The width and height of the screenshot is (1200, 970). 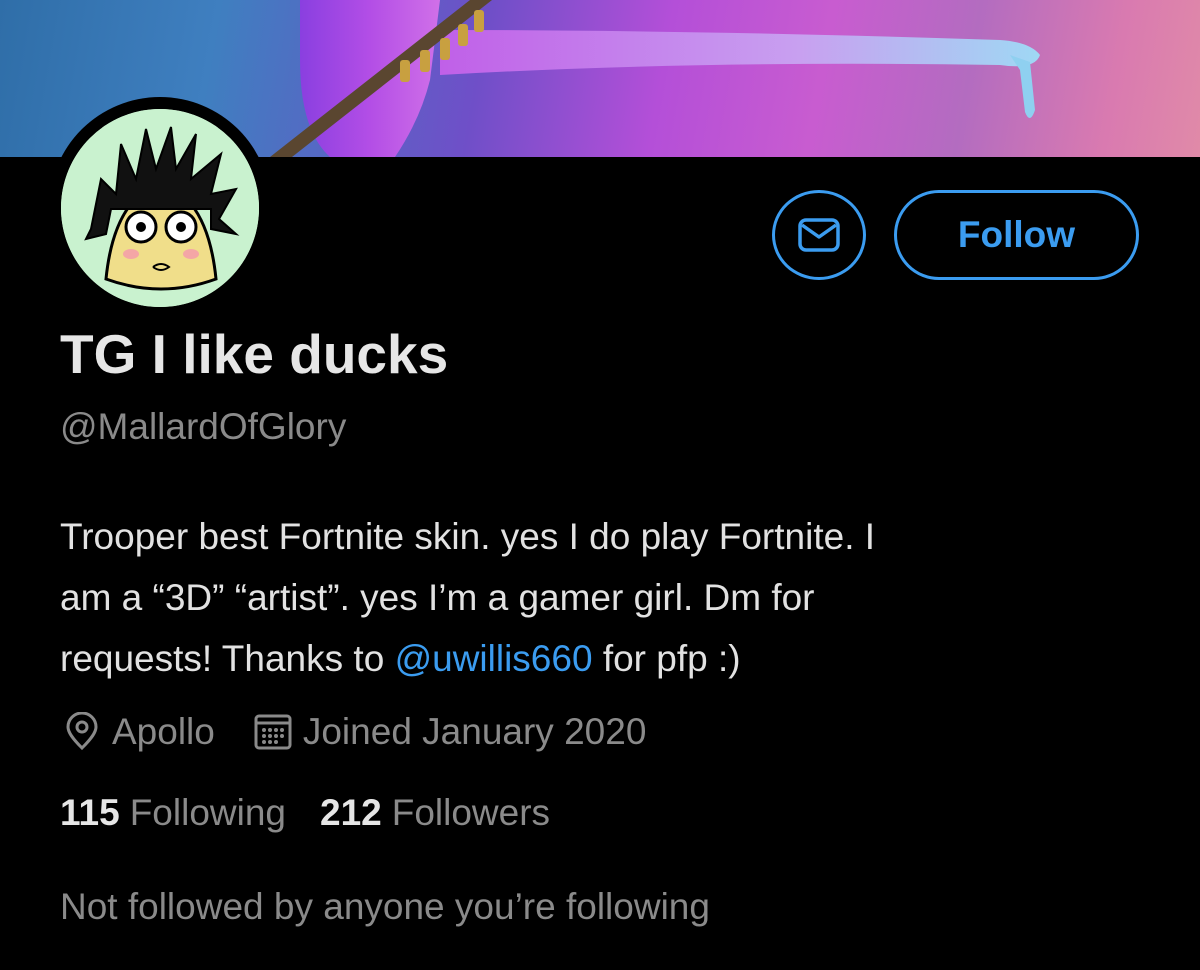 What do you see at coordinates (351, 812) in the screenshot?
I see `followers-count: 212` at bounding box center [351, 812].